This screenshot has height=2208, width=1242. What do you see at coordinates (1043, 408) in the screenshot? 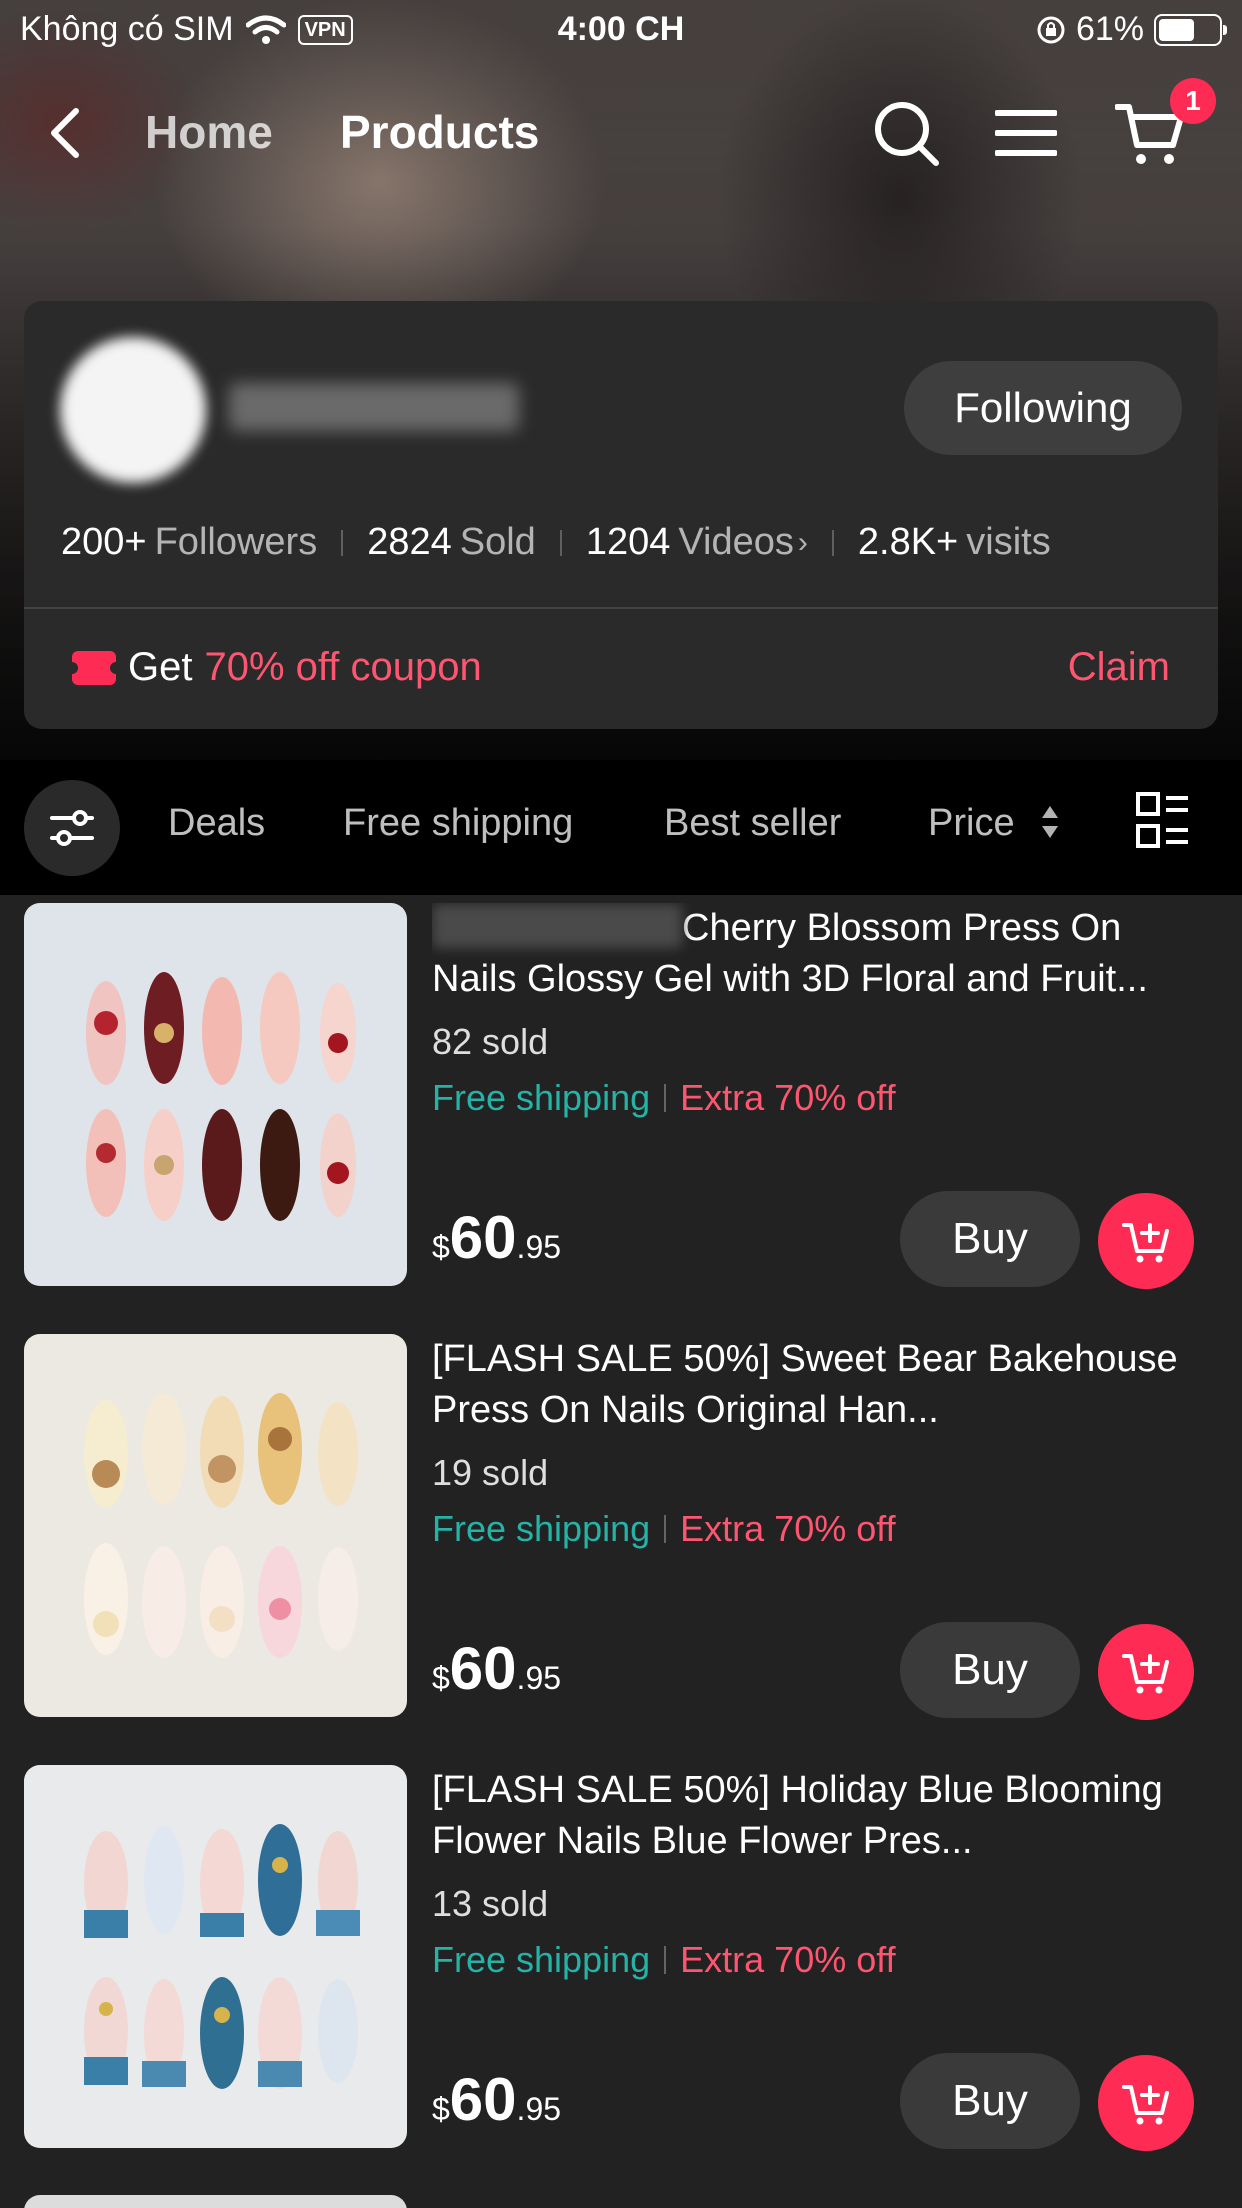
I see `following-button: Following` at bounding box center [1043, 408].